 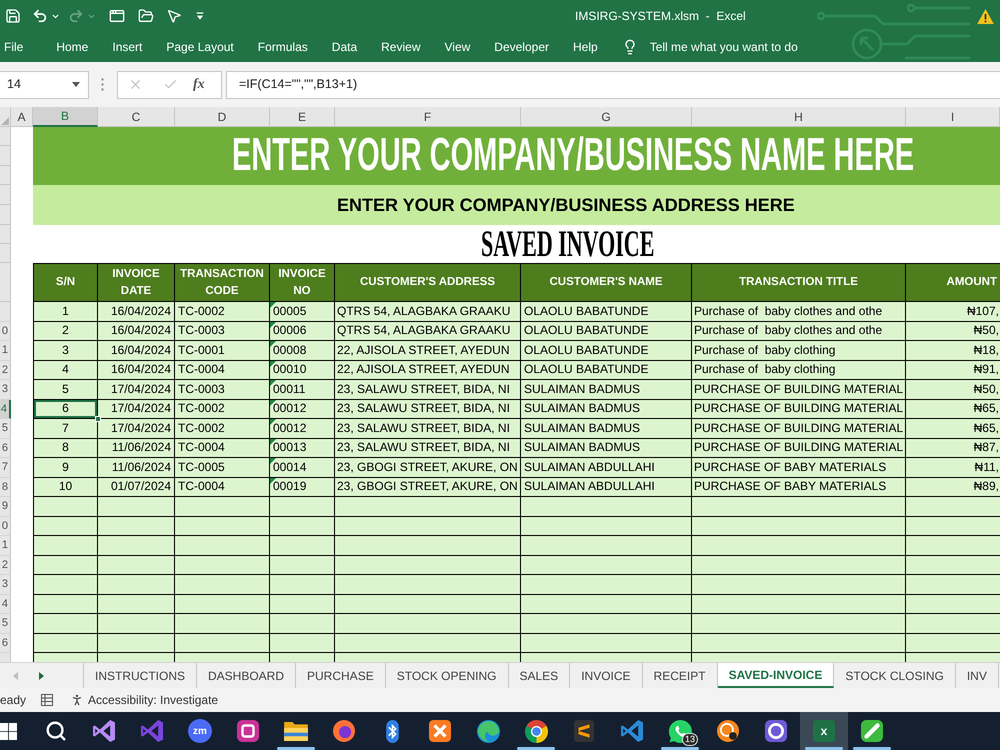 I want to click on invoice-number: 00011, so click(x=289, y=389).